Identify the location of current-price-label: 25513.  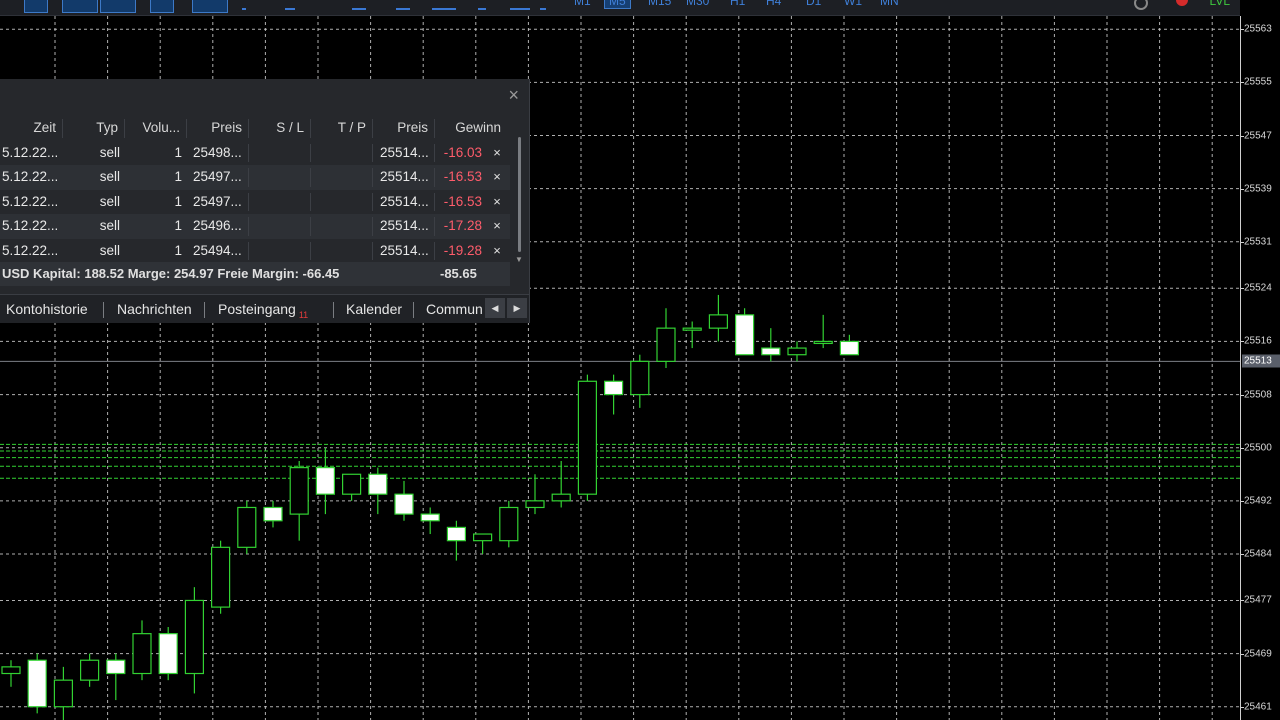
(1261, 361).